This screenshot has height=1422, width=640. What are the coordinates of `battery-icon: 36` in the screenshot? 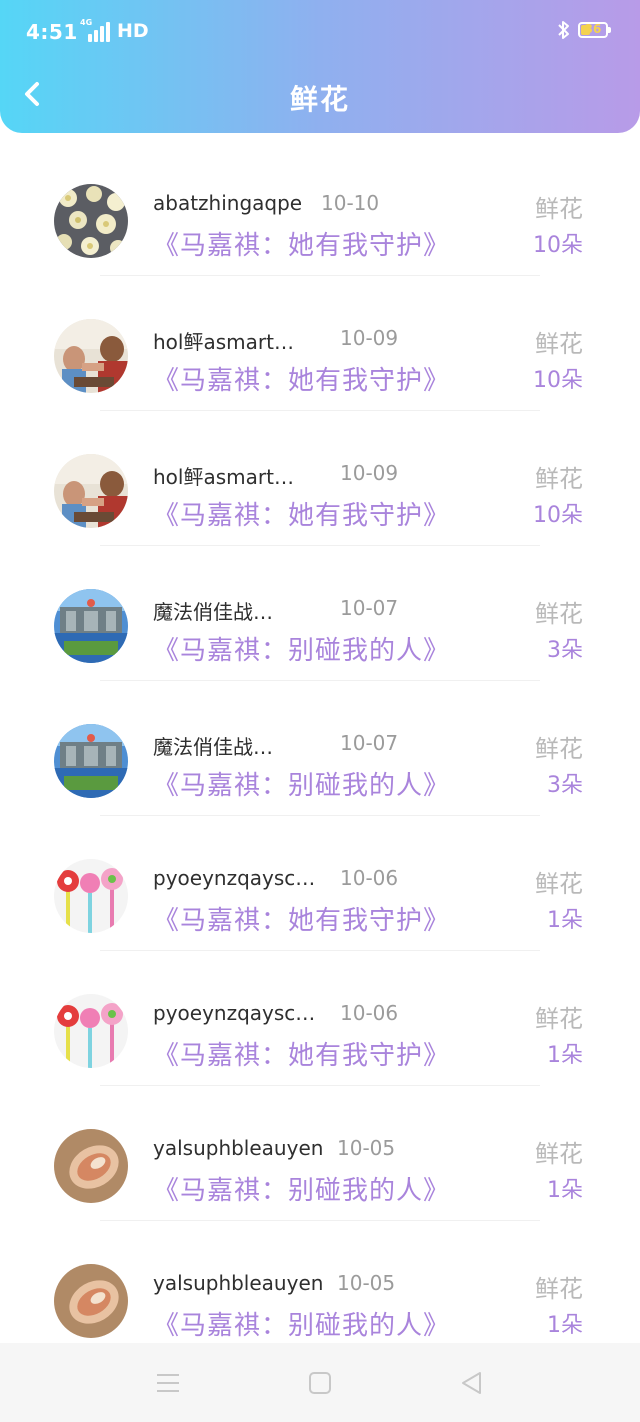 It's located at (593, 30).